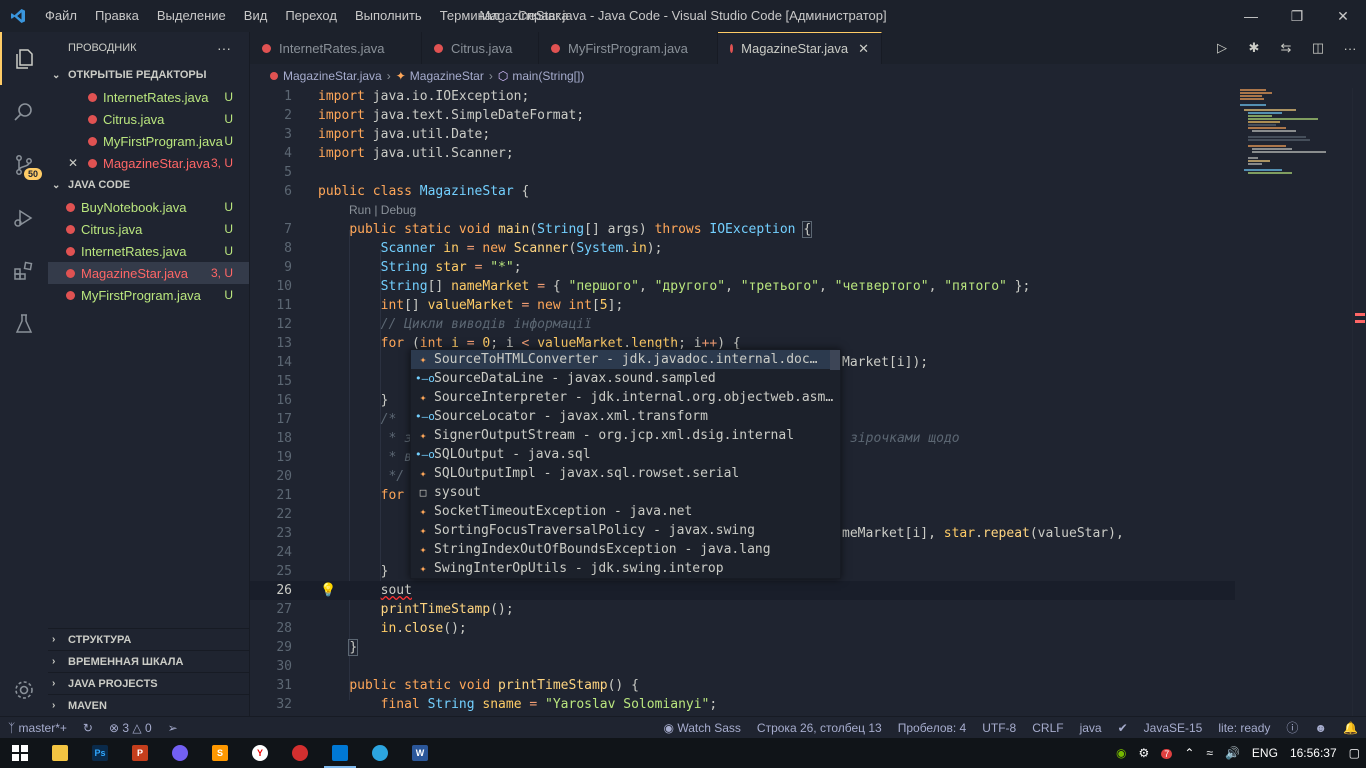  I want to click on photoshop-icon: Ps, so click(100, 753).